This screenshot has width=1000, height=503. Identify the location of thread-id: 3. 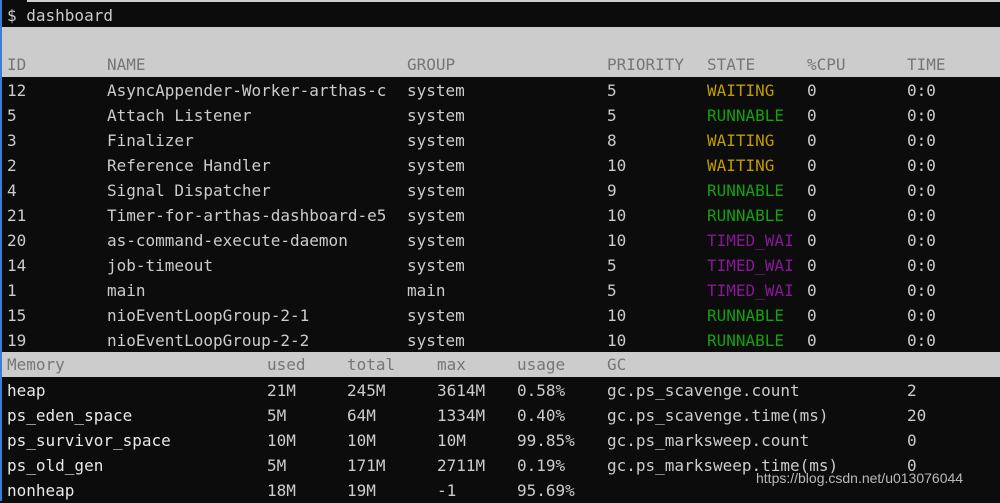
(12, 140).